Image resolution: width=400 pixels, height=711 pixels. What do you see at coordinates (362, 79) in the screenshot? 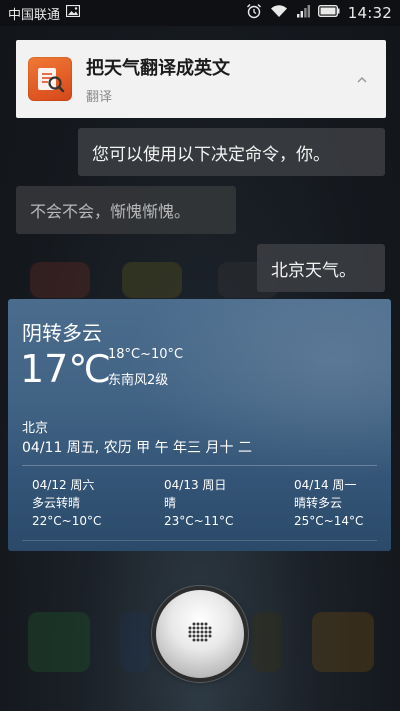
I see `chevron-up-icon` at bounding box center [362, 79].